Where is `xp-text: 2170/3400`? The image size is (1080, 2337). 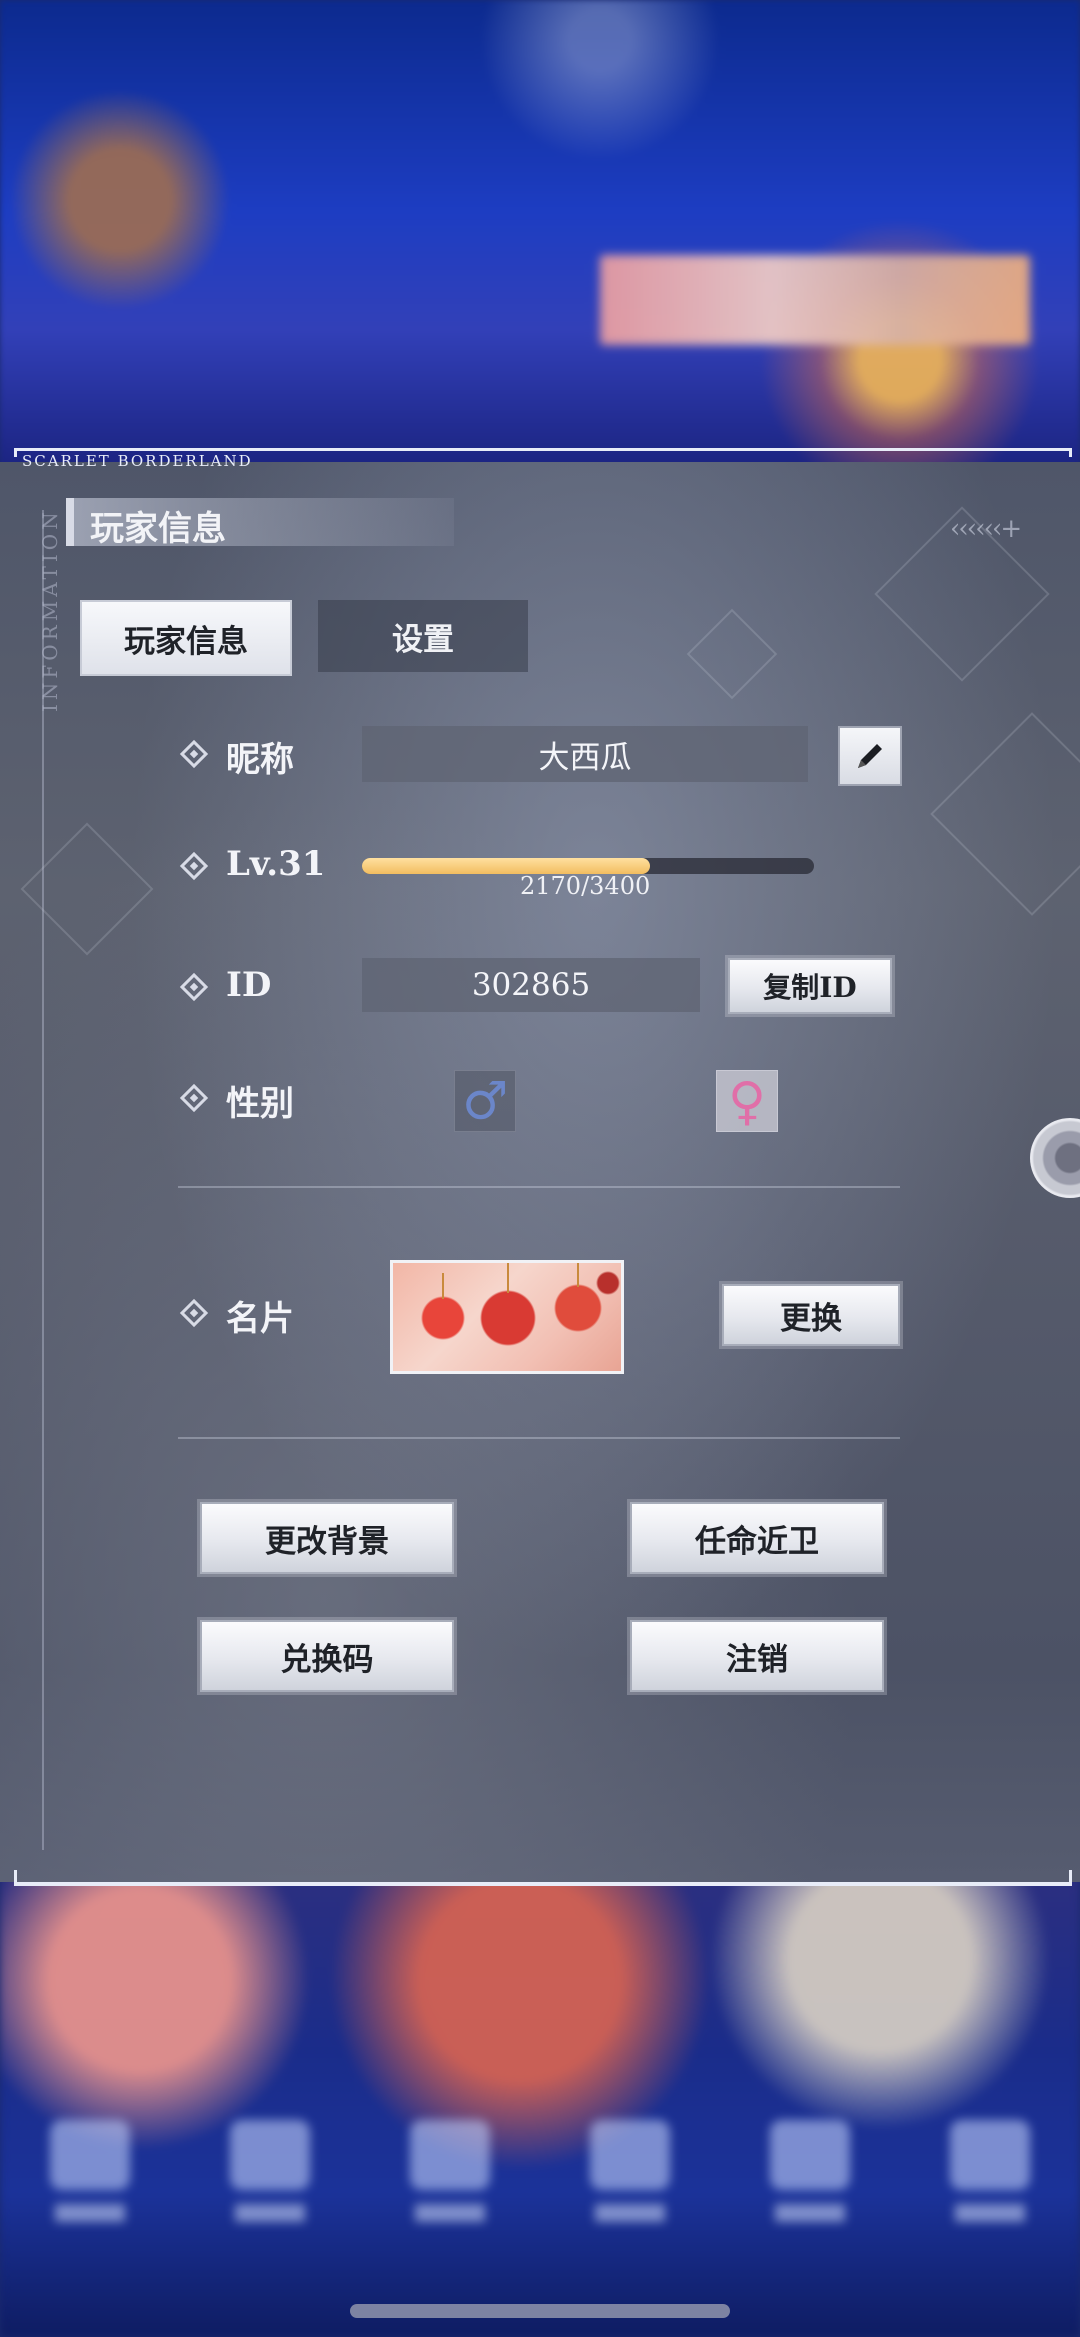 xp-text: 2170/3400 is located at coordinates (585, 886).